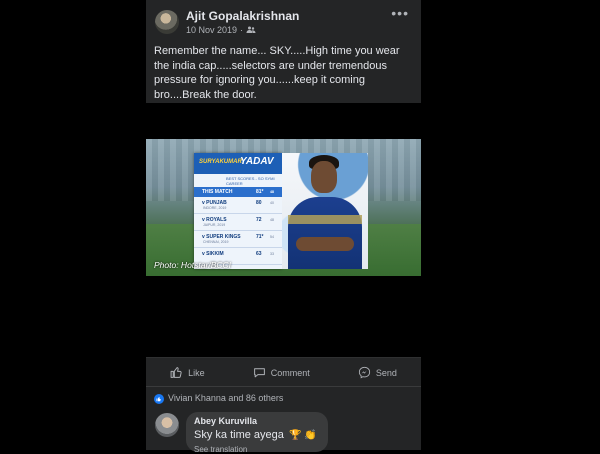 Image resolution: width=600 pixels, height=454 pixels. I want to click on like-reaction-icon, so click(159, 399).